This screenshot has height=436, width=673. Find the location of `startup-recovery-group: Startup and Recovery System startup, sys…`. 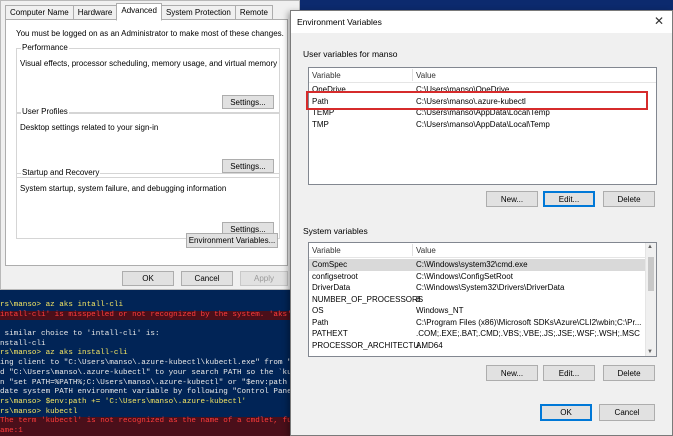

startup-recovery-group: Startup and Recovery System startup, sys… is located at coordinates (148, 203).